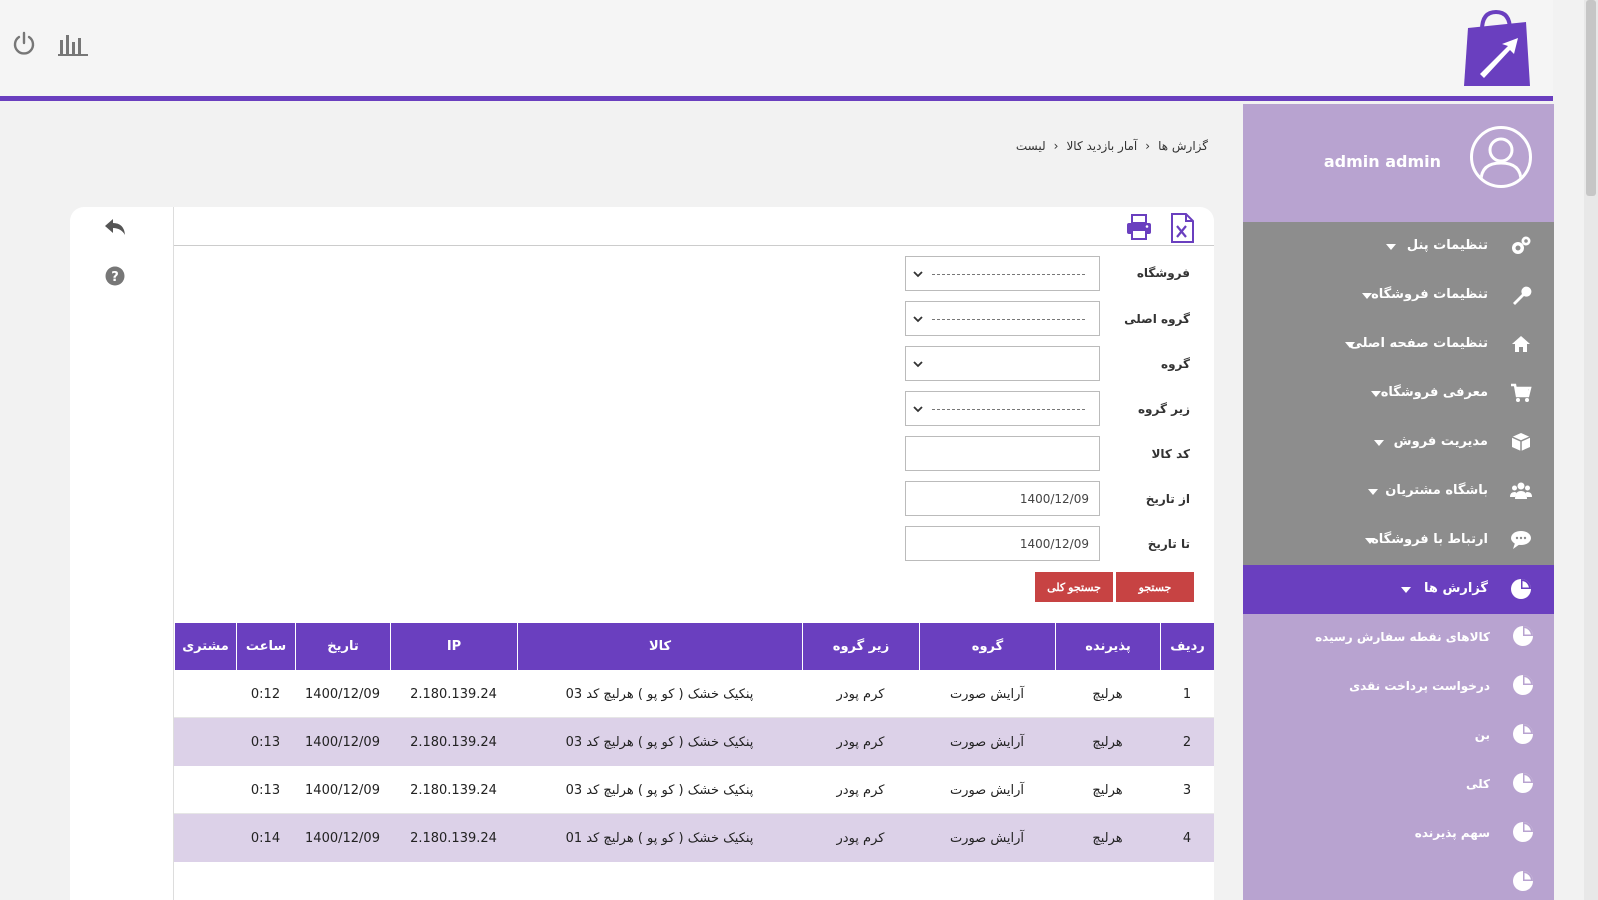 The width and height of the screenshot is (1598, 900). What do you see at coordinates (1456, 588) in the screenshot?
I see `sidebar-item-label: گزارش ها` at bounding box center [1456, 588].